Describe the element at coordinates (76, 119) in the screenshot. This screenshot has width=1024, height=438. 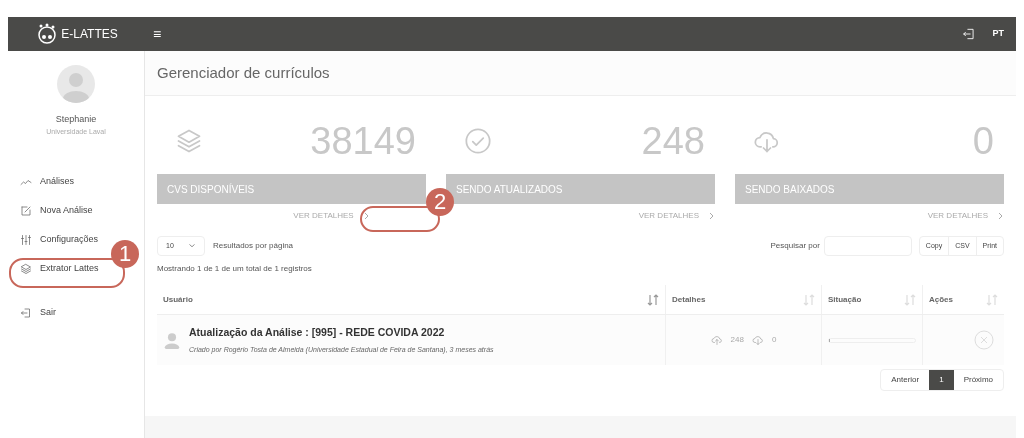
I see `user-name: Stephanie` at that location.